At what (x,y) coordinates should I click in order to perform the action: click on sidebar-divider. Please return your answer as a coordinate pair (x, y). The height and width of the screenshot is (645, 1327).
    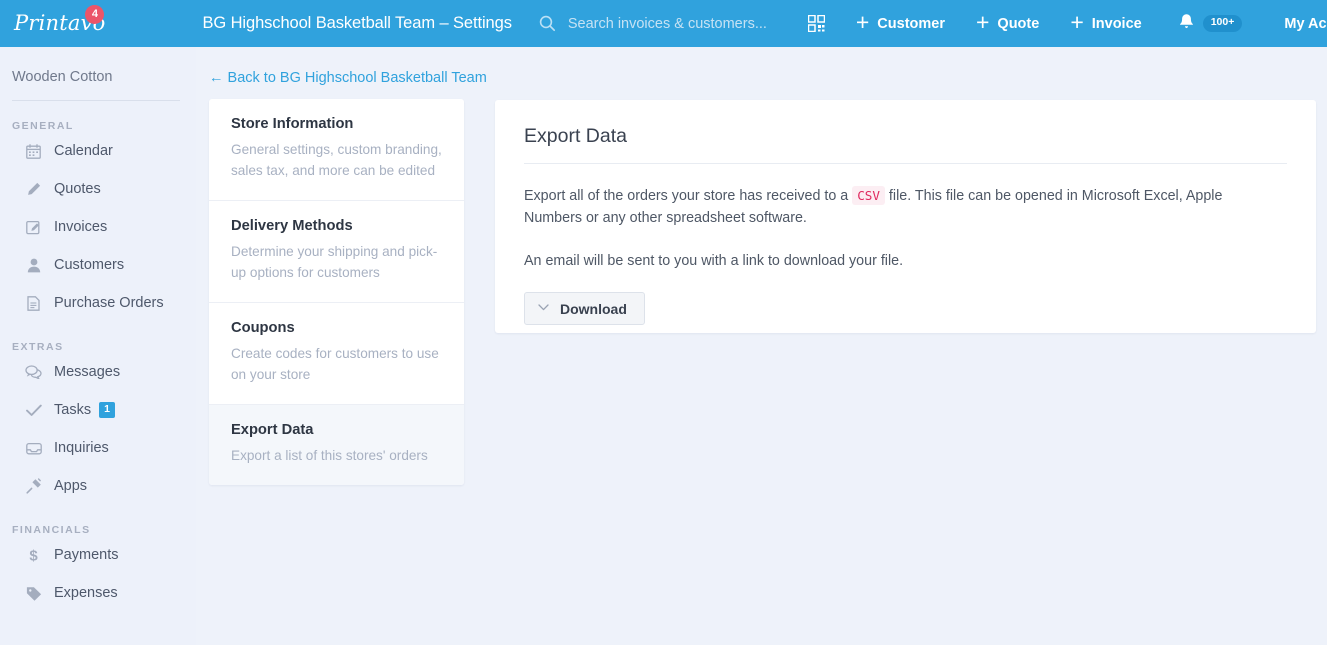
    Looking at the image, I should click on (96, 100).